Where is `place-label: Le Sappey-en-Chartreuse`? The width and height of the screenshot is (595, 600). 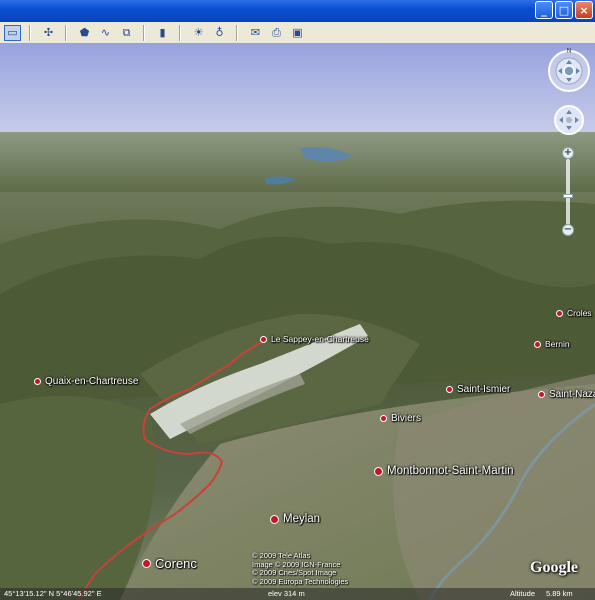
place-label: Le Sappey-en-Chartreuse is located at coordinates (320, 339).